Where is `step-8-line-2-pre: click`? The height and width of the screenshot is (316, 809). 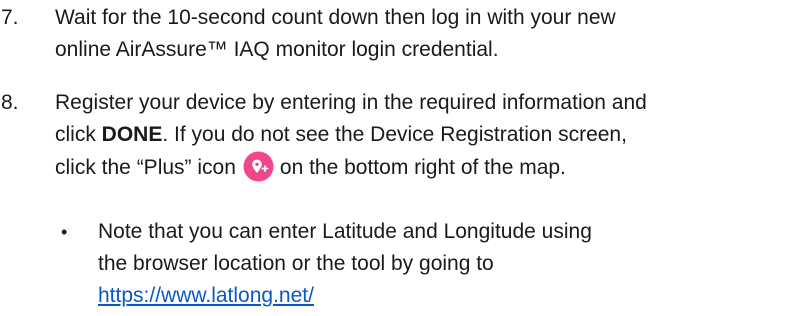 step-8-line-2-pre: click is located at coordinates (78, 134).